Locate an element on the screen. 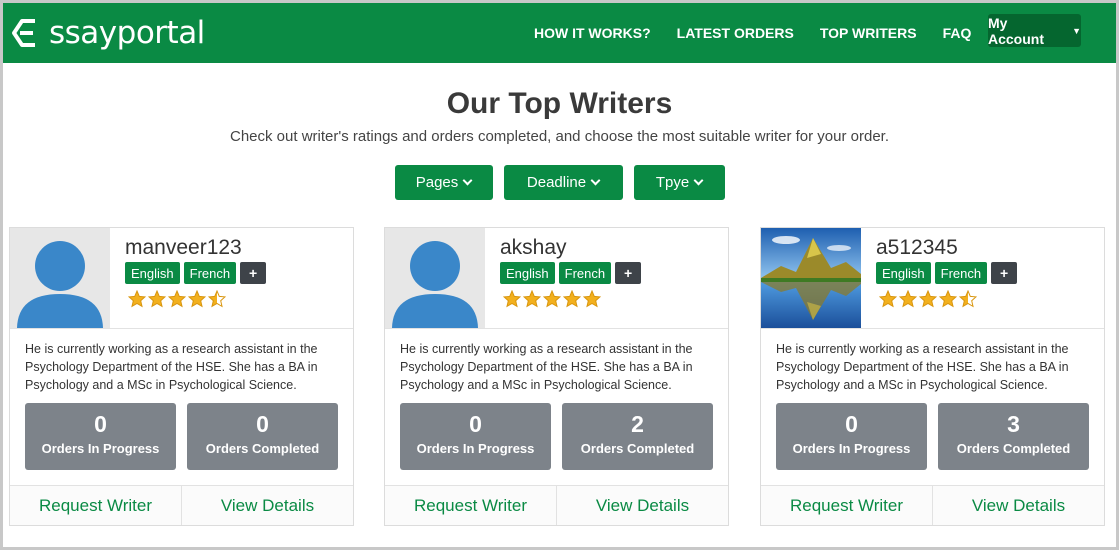 This screenshot has width=1119, height=550. nav-top-writers: TOP WRITERS is located at coordinates (868, 33).